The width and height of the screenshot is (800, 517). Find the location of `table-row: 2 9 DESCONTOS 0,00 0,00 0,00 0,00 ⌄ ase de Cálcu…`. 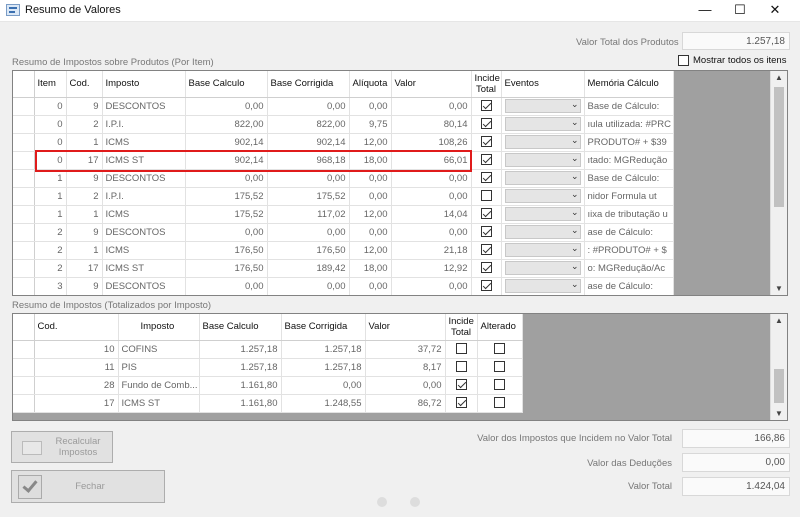

table-row: 2 9 DESCONTOS 0,00 0,00 0,00 0,00 ⌄ ase de Cálcu… is located at coordinates (343, 232).